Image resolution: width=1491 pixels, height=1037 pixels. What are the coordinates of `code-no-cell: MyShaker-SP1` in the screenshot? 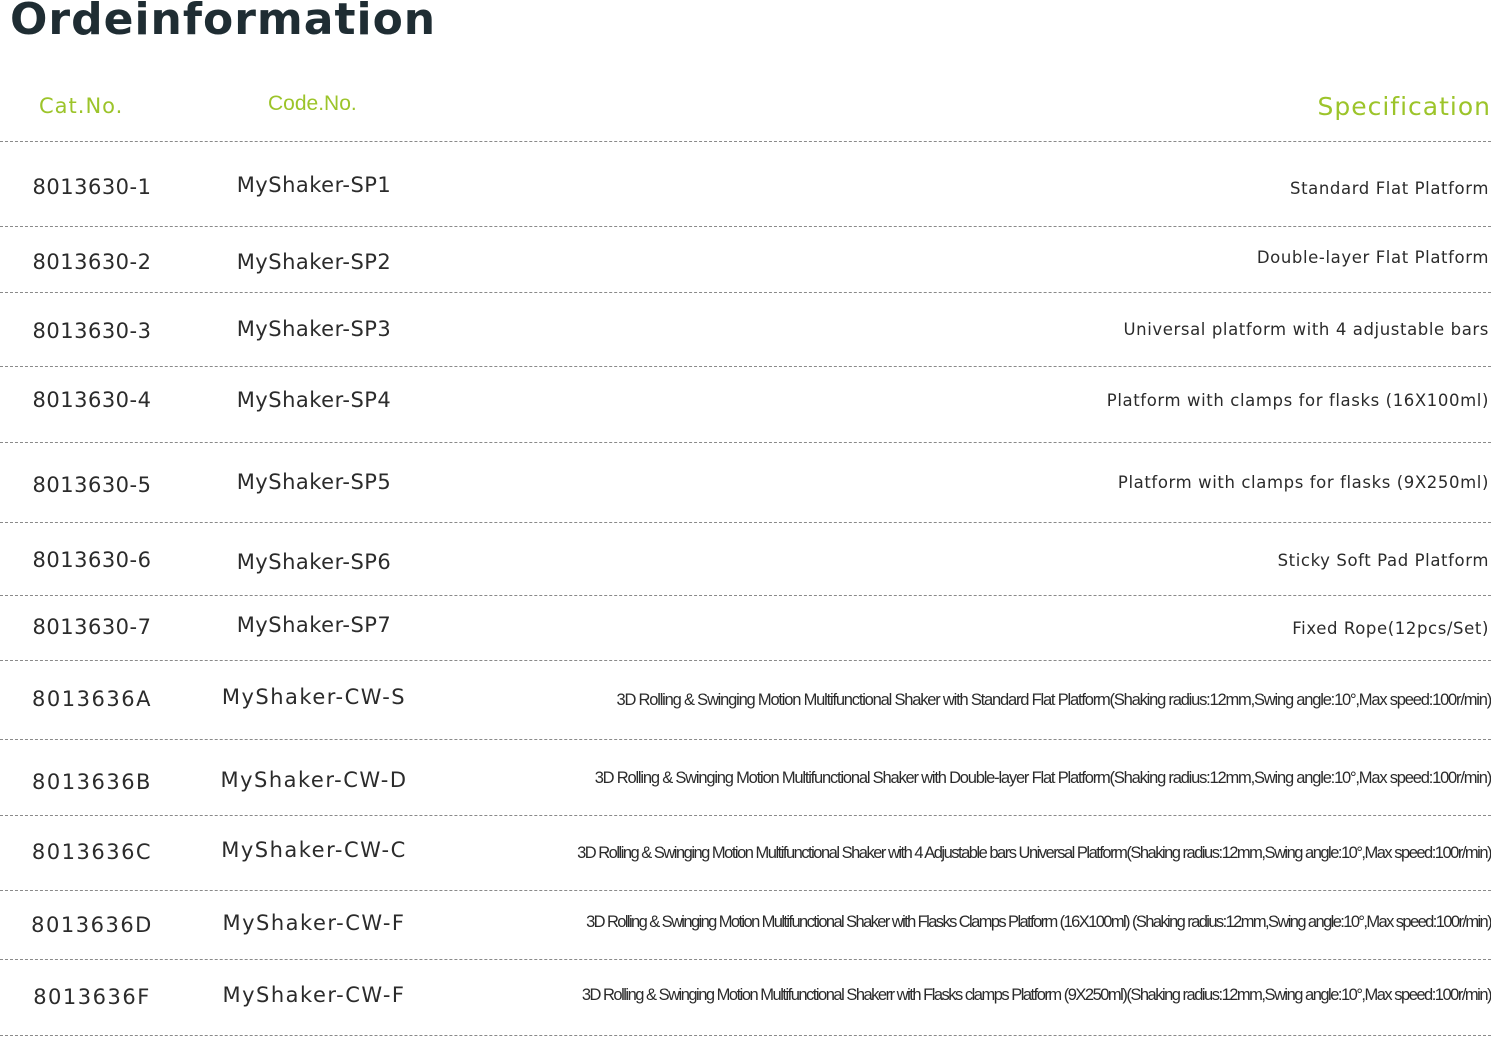 It's located at (314, 185).